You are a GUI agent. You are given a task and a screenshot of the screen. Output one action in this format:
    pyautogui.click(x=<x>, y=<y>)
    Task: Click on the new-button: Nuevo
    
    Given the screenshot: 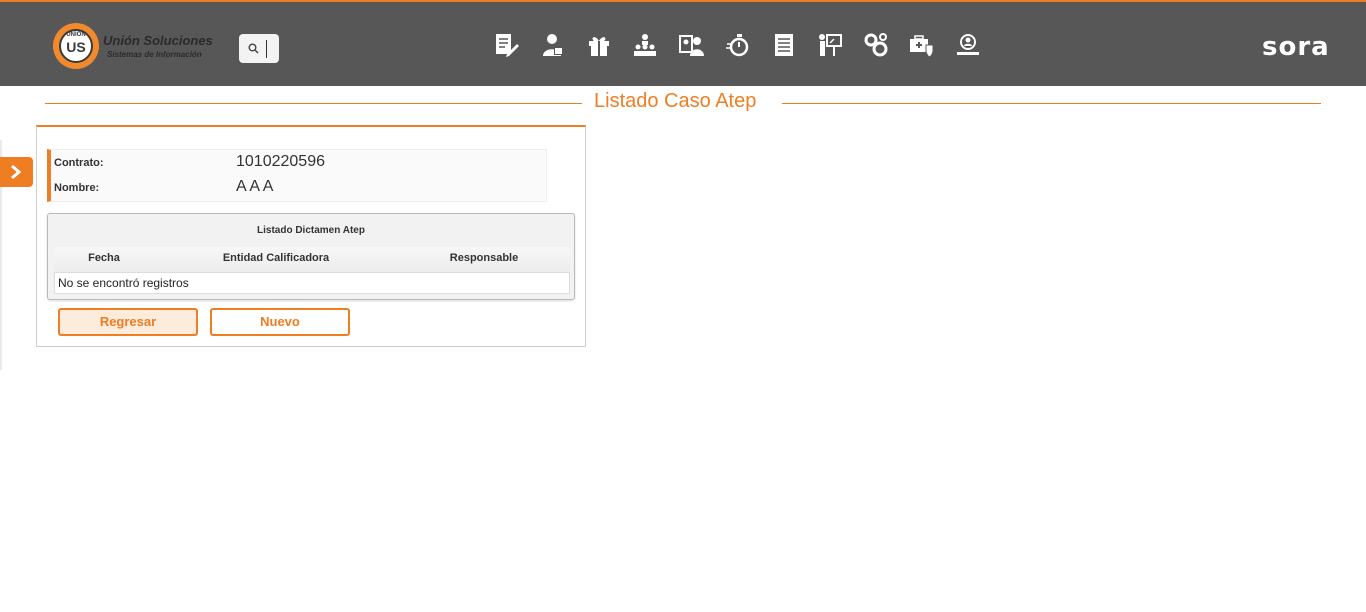 What is the action you would take?
    pyautogui.click(x=280, y=322)
    